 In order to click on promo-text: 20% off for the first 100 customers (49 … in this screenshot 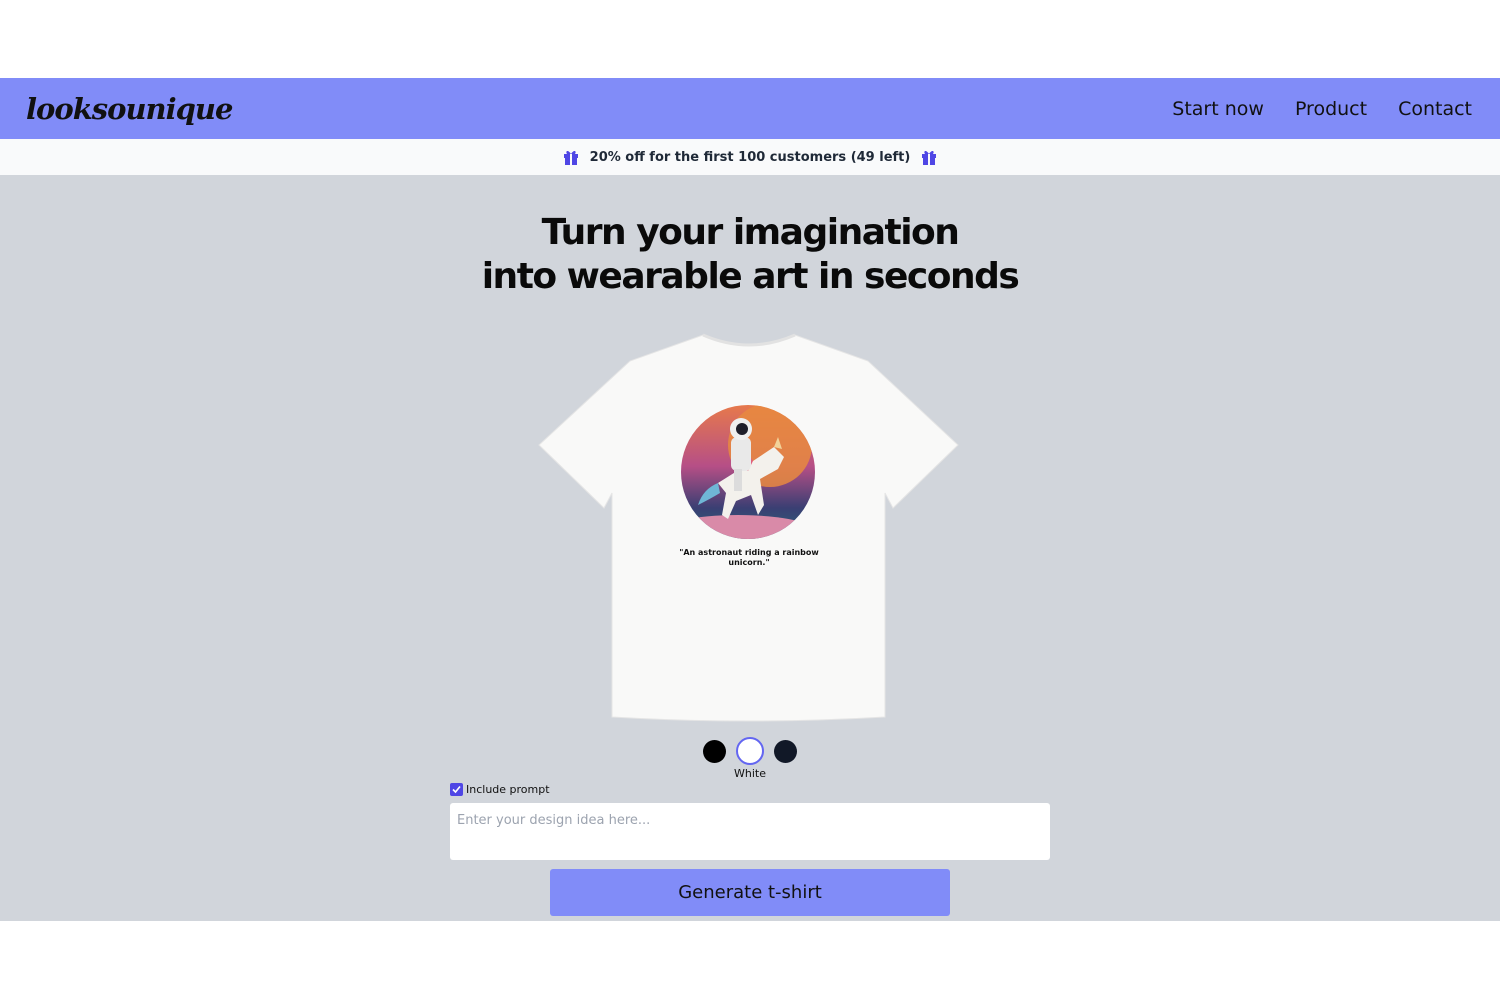, I will do `click(750, 157)`.